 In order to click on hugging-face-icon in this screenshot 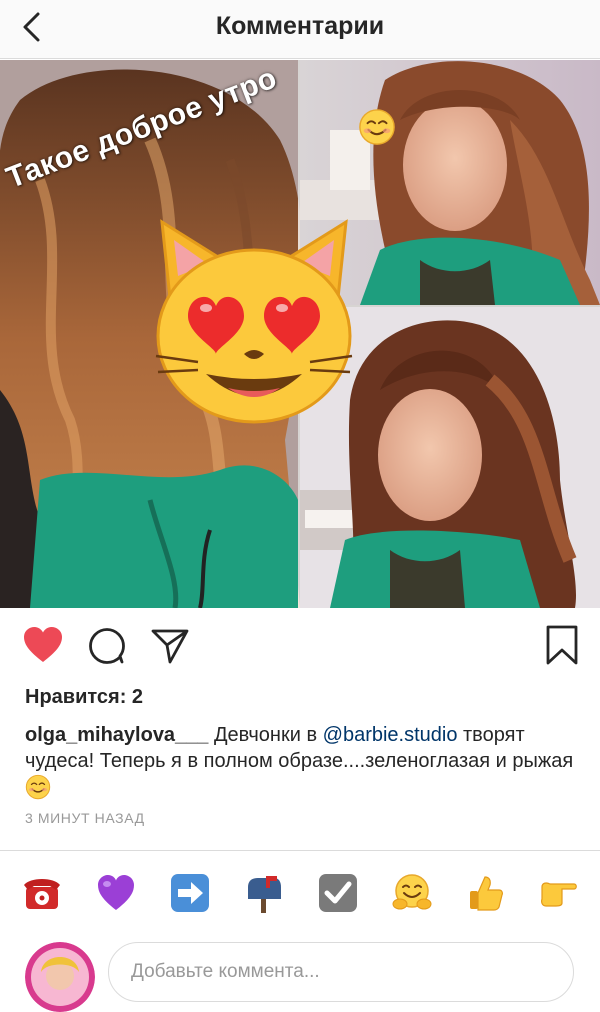, I will do `click(412, 893)`.